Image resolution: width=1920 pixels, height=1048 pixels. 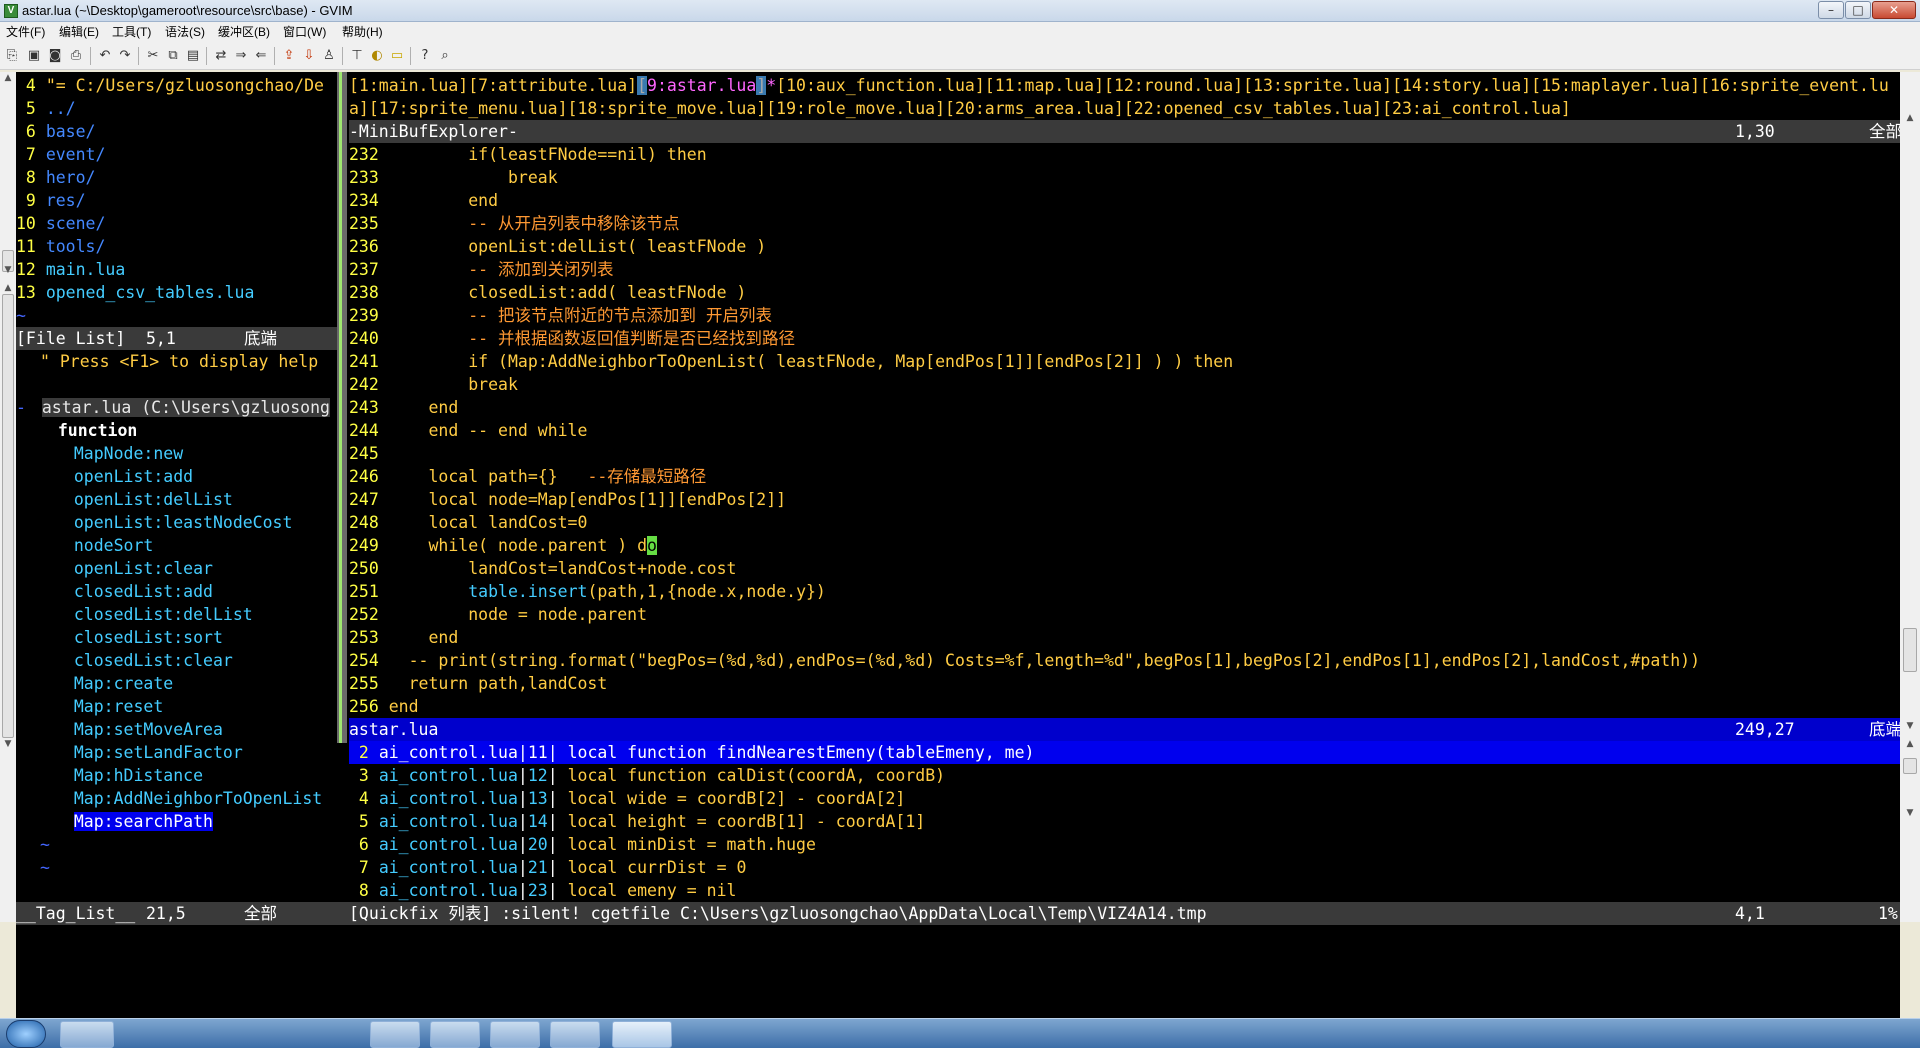 I want to click on file-list-line: 6 base/, so click(x=175, y=131).